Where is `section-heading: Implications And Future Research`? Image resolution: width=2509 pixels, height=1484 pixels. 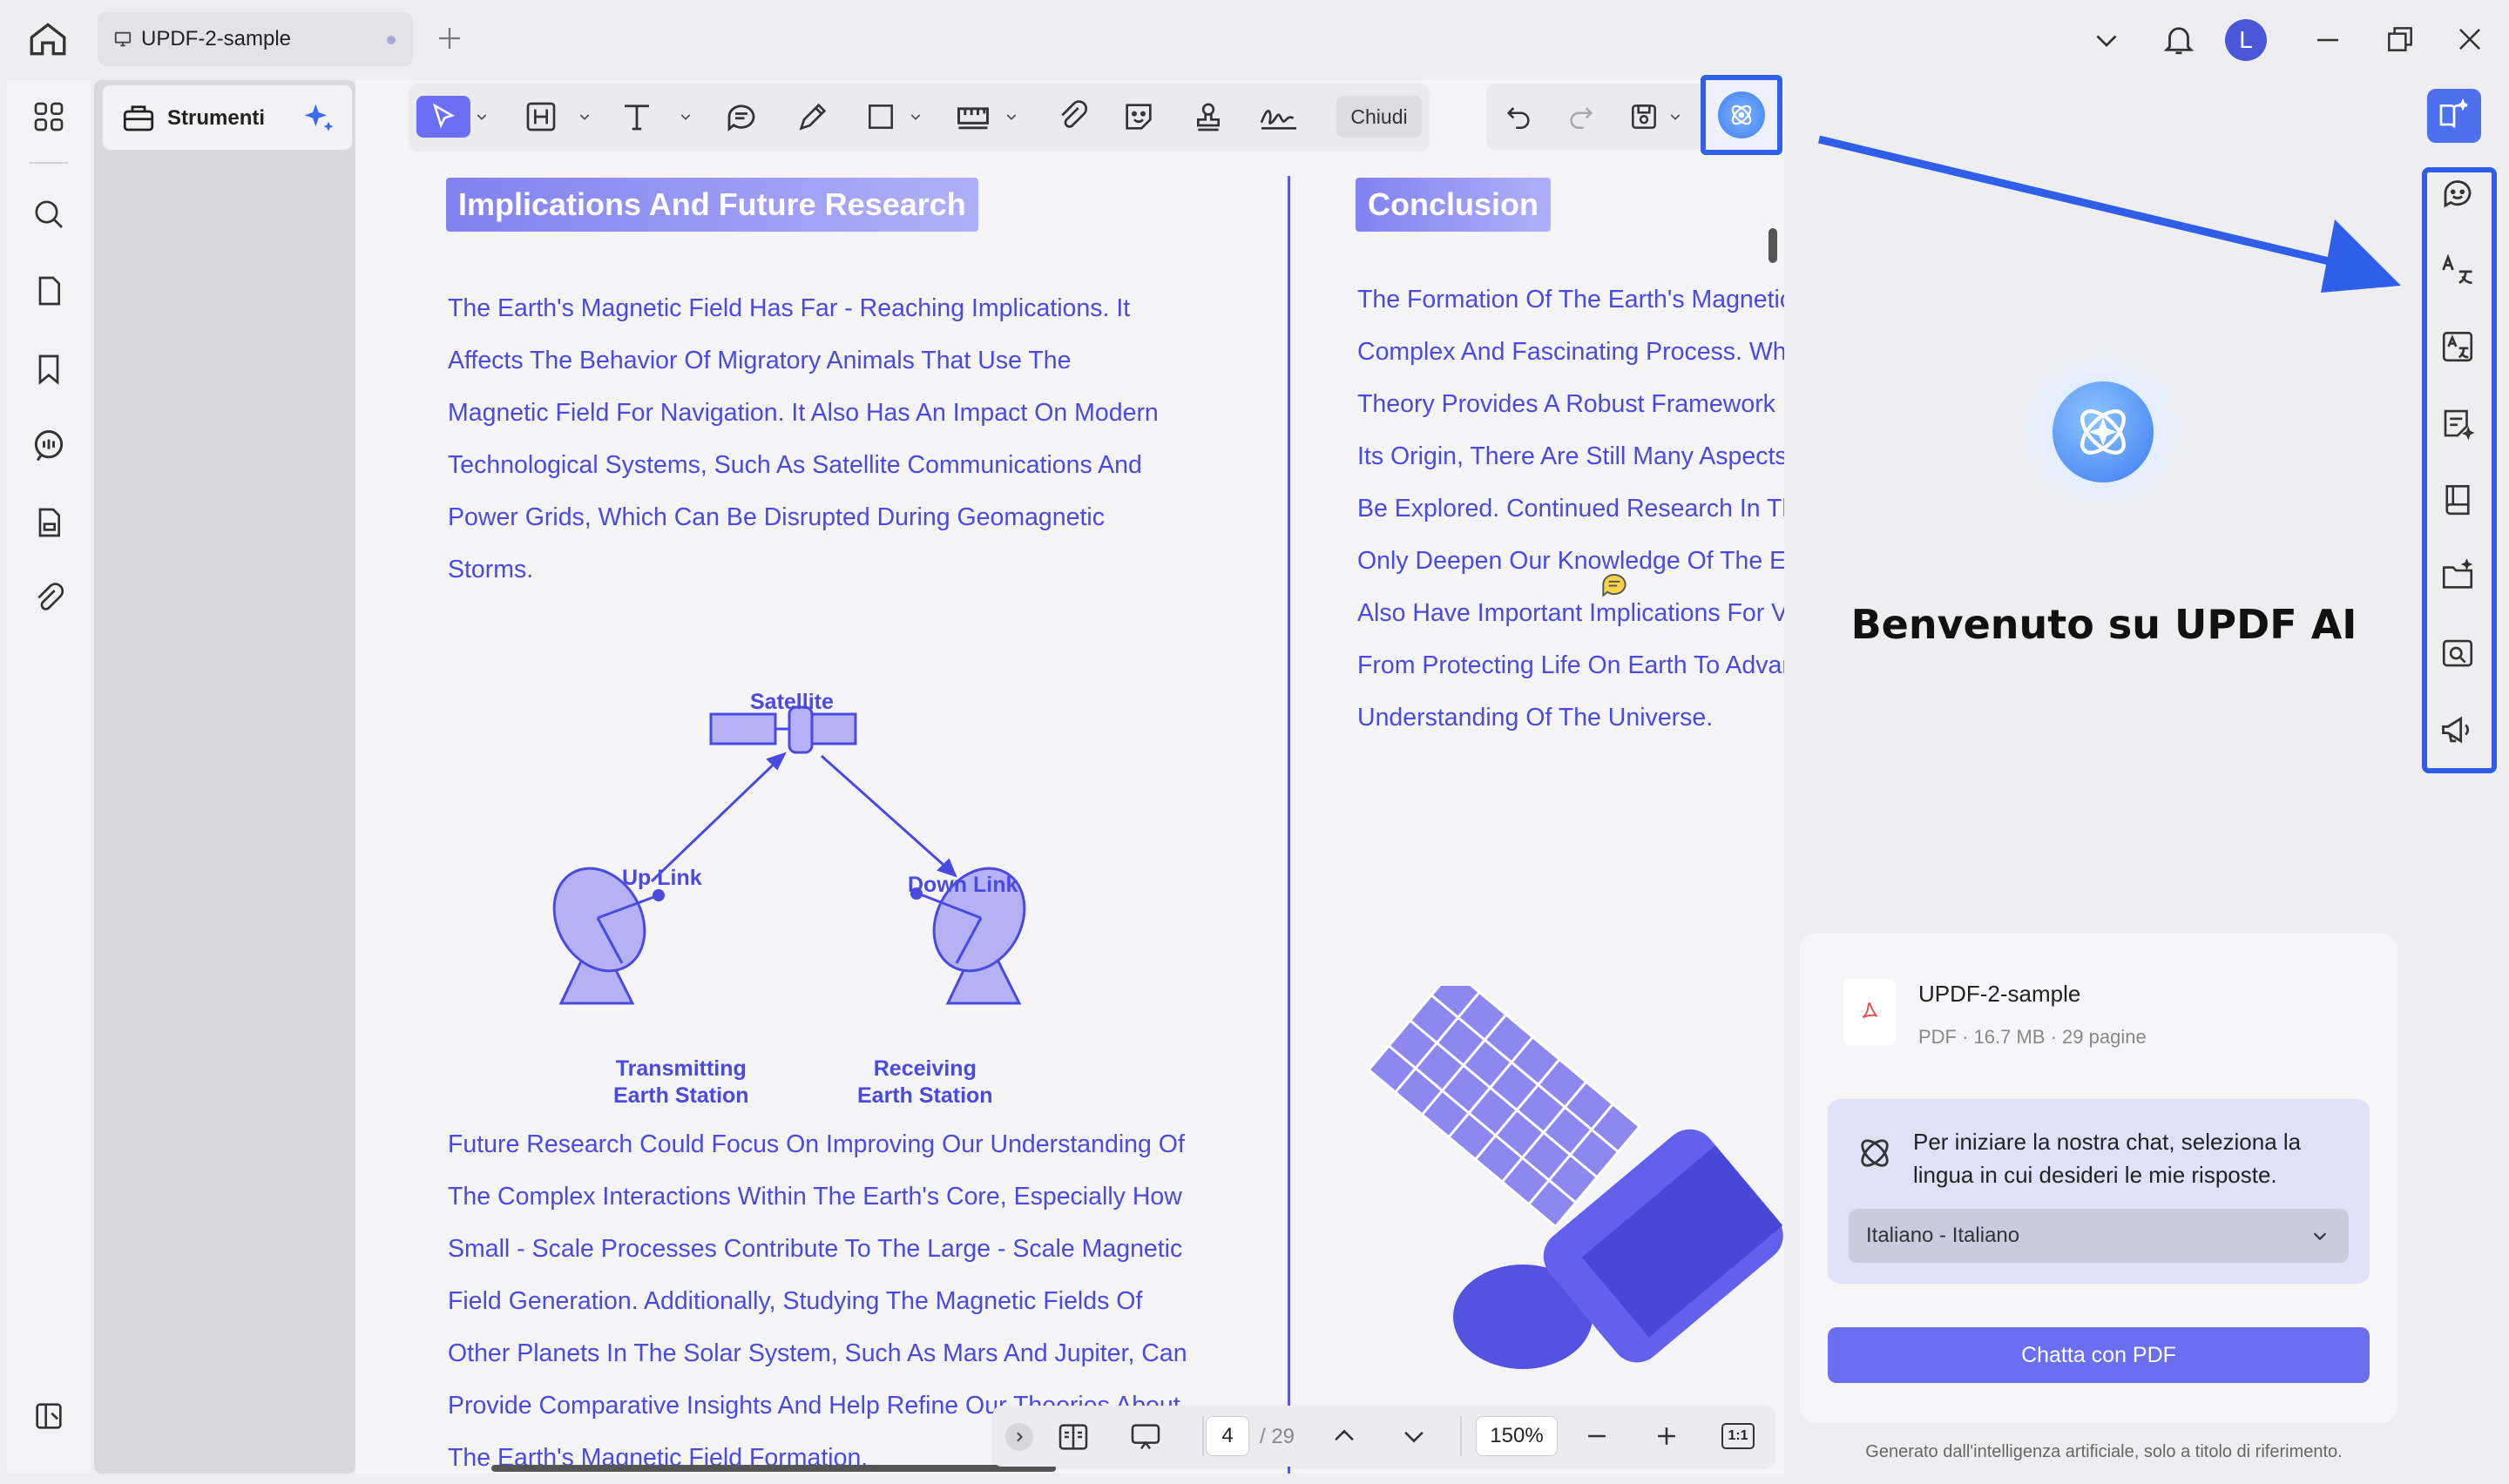
section-heading: Implications And Future Research is located at coordinates (712, 205).